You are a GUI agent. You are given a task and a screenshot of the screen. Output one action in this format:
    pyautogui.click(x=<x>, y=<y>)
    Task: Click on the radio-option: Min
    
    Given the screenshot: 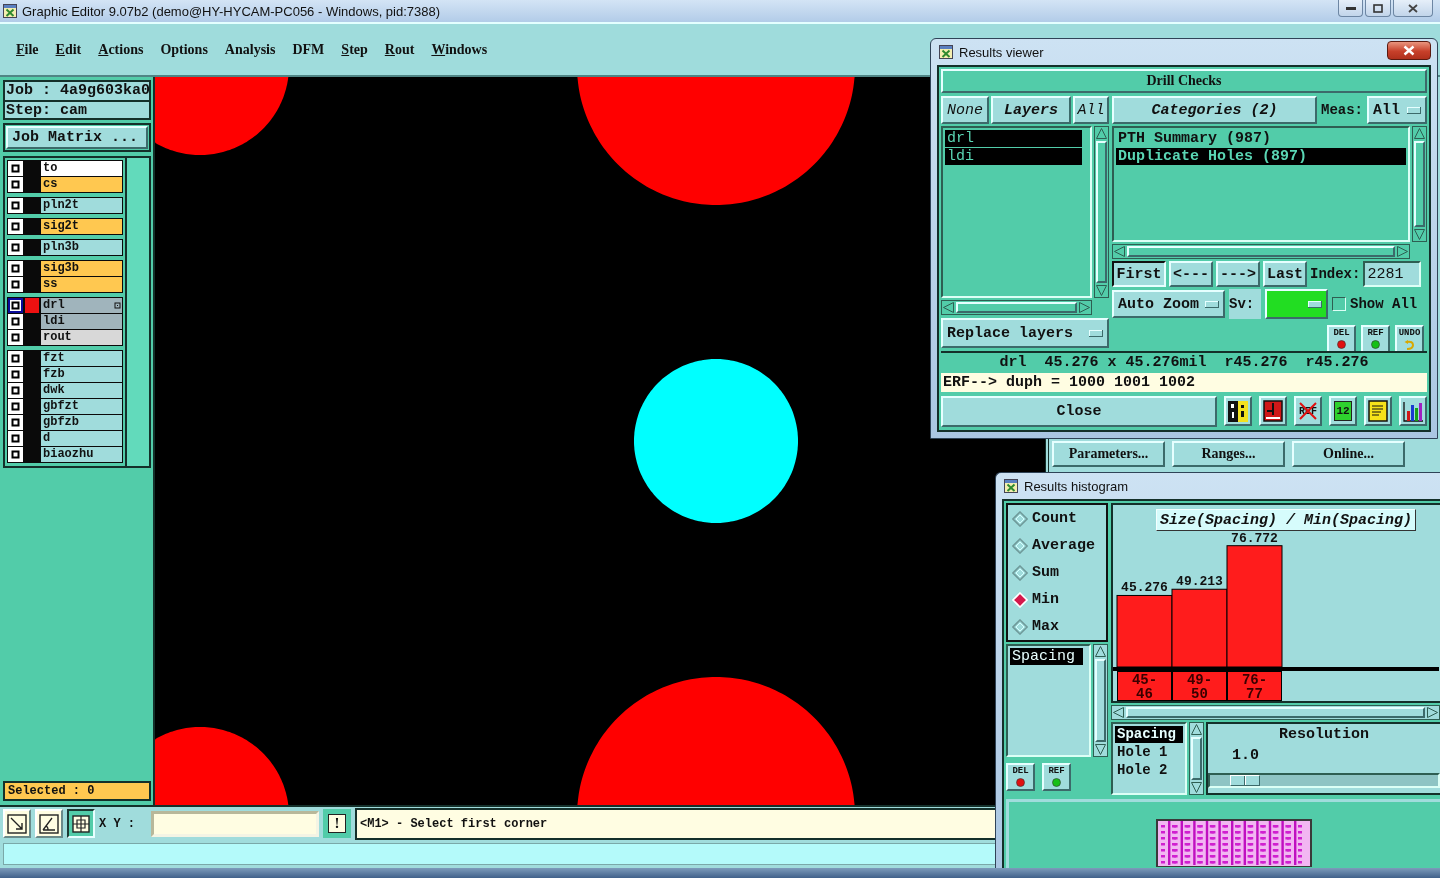 What is the action you would take?
    pyautogui.click(x=1057, y=599)
    